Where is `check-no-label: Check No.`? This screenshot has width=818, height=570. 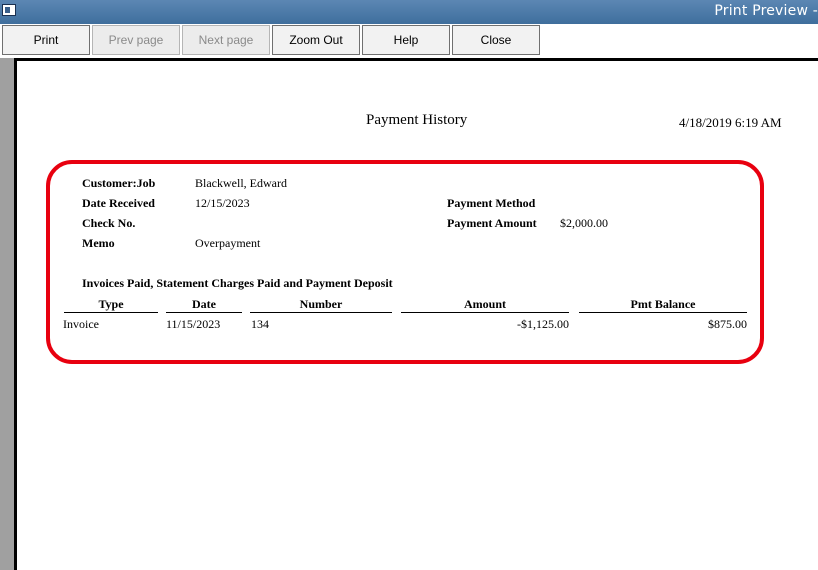 check-no-label: Check No. is located at coordinates (109, 223).